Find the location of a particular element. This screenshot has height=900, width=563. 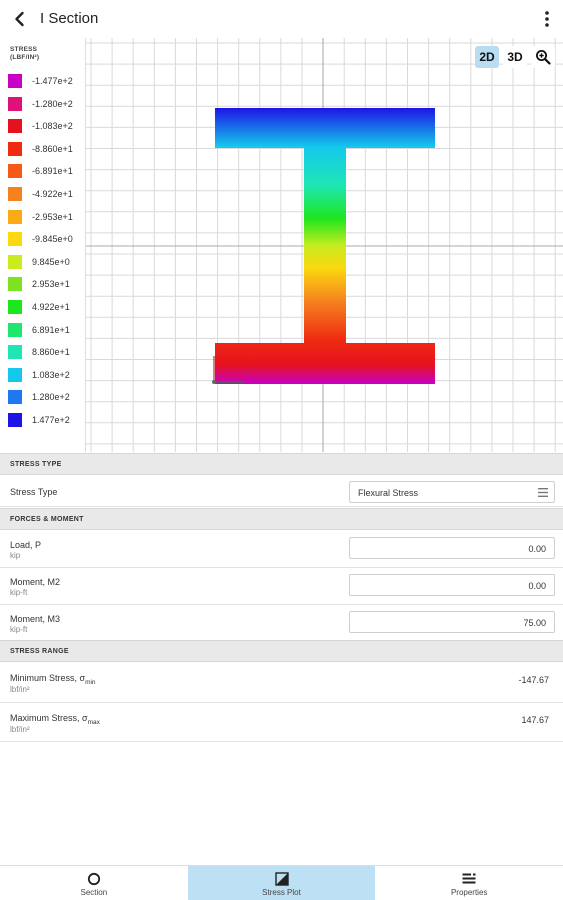

view-controls: 2D 3D is located at coordinates (515, 57).